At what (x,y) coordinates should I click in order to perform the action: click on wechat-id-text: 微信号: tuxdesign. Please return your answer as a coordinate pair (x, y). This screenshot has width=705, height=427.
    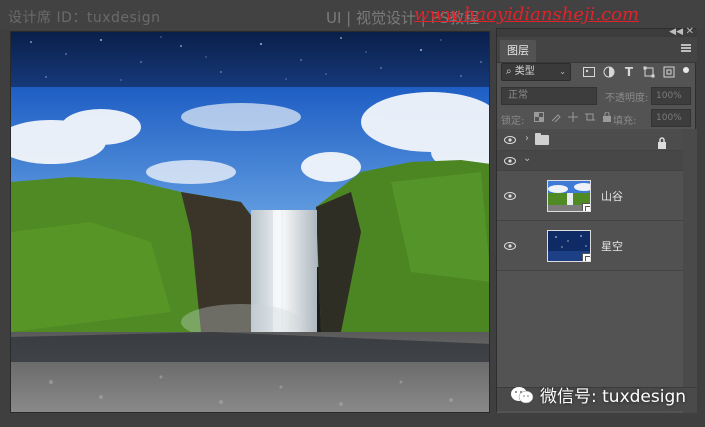
    Looking at the image, I should click on (613, 397).